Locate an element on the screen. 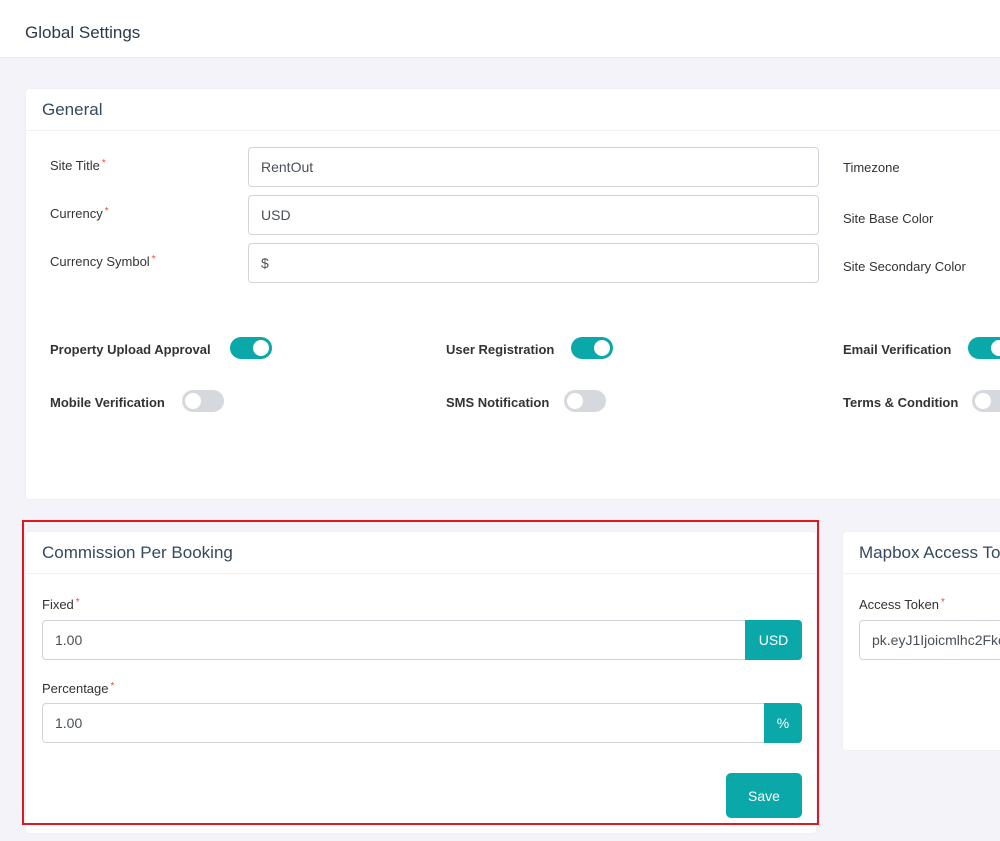 This screenshot has width=1000, height=841. property-upload-approval-label: Property Upload Approval is located at coordinates (130, 349).